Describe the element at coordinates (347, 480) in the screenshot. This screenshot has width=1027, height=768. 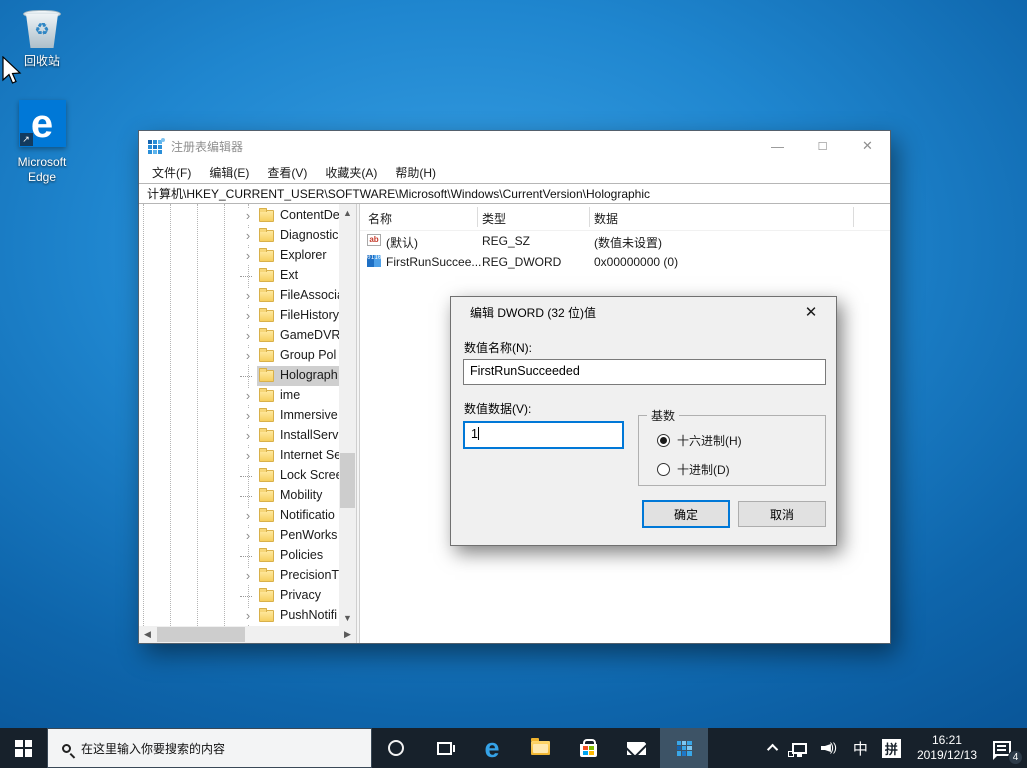
I see `vscroll-thumb` at that location.